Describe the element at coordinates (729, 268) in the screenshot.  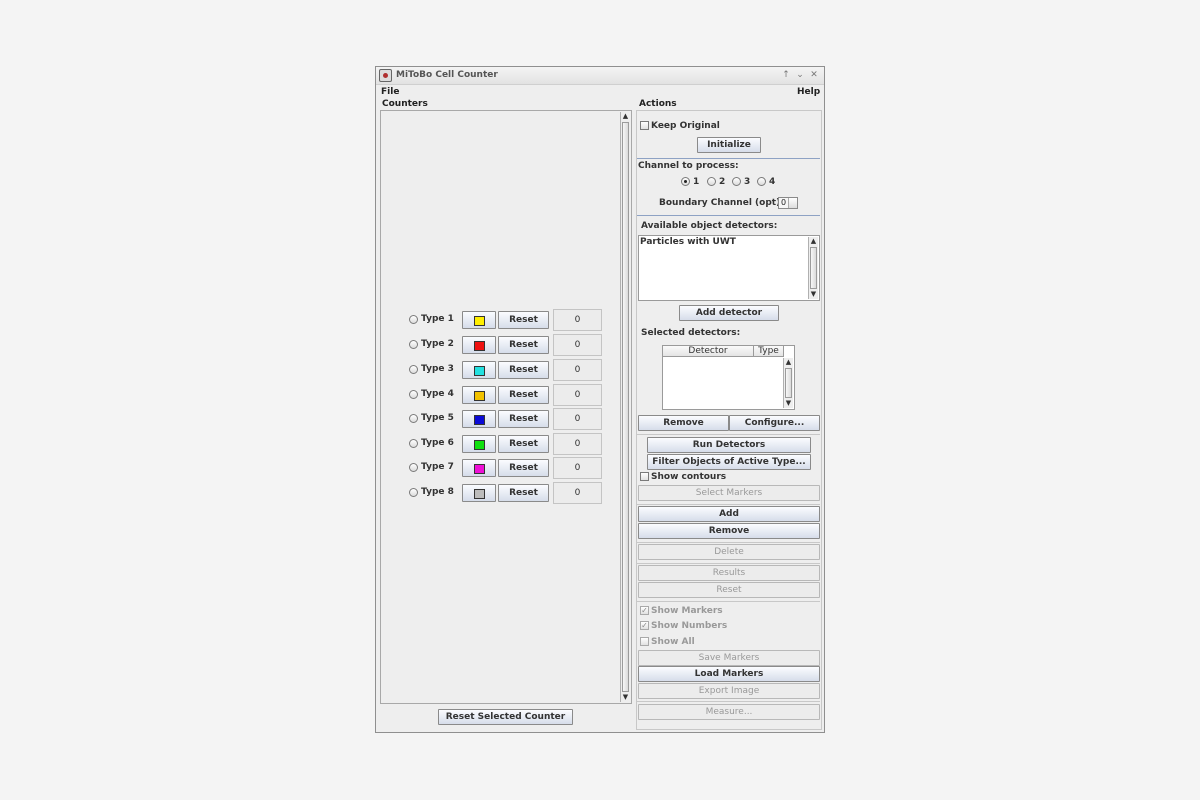
I see `available-detectors-list: Particles with UWT ▲ ▼` at that location.